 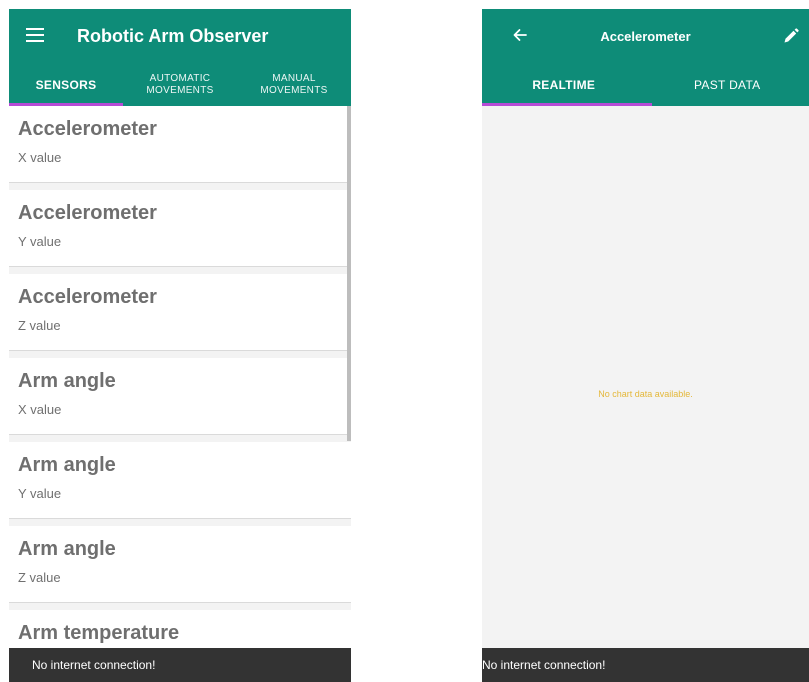 I want to click on sensor-card: Arm angle Z value, so click(x=180, y=564).